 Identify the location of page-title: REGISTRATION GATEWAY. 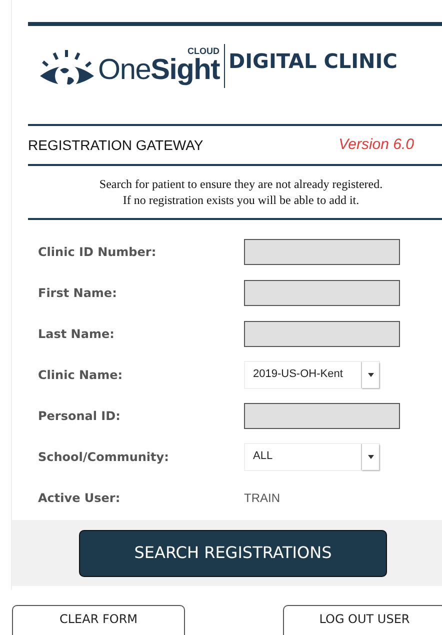
(116, 145).